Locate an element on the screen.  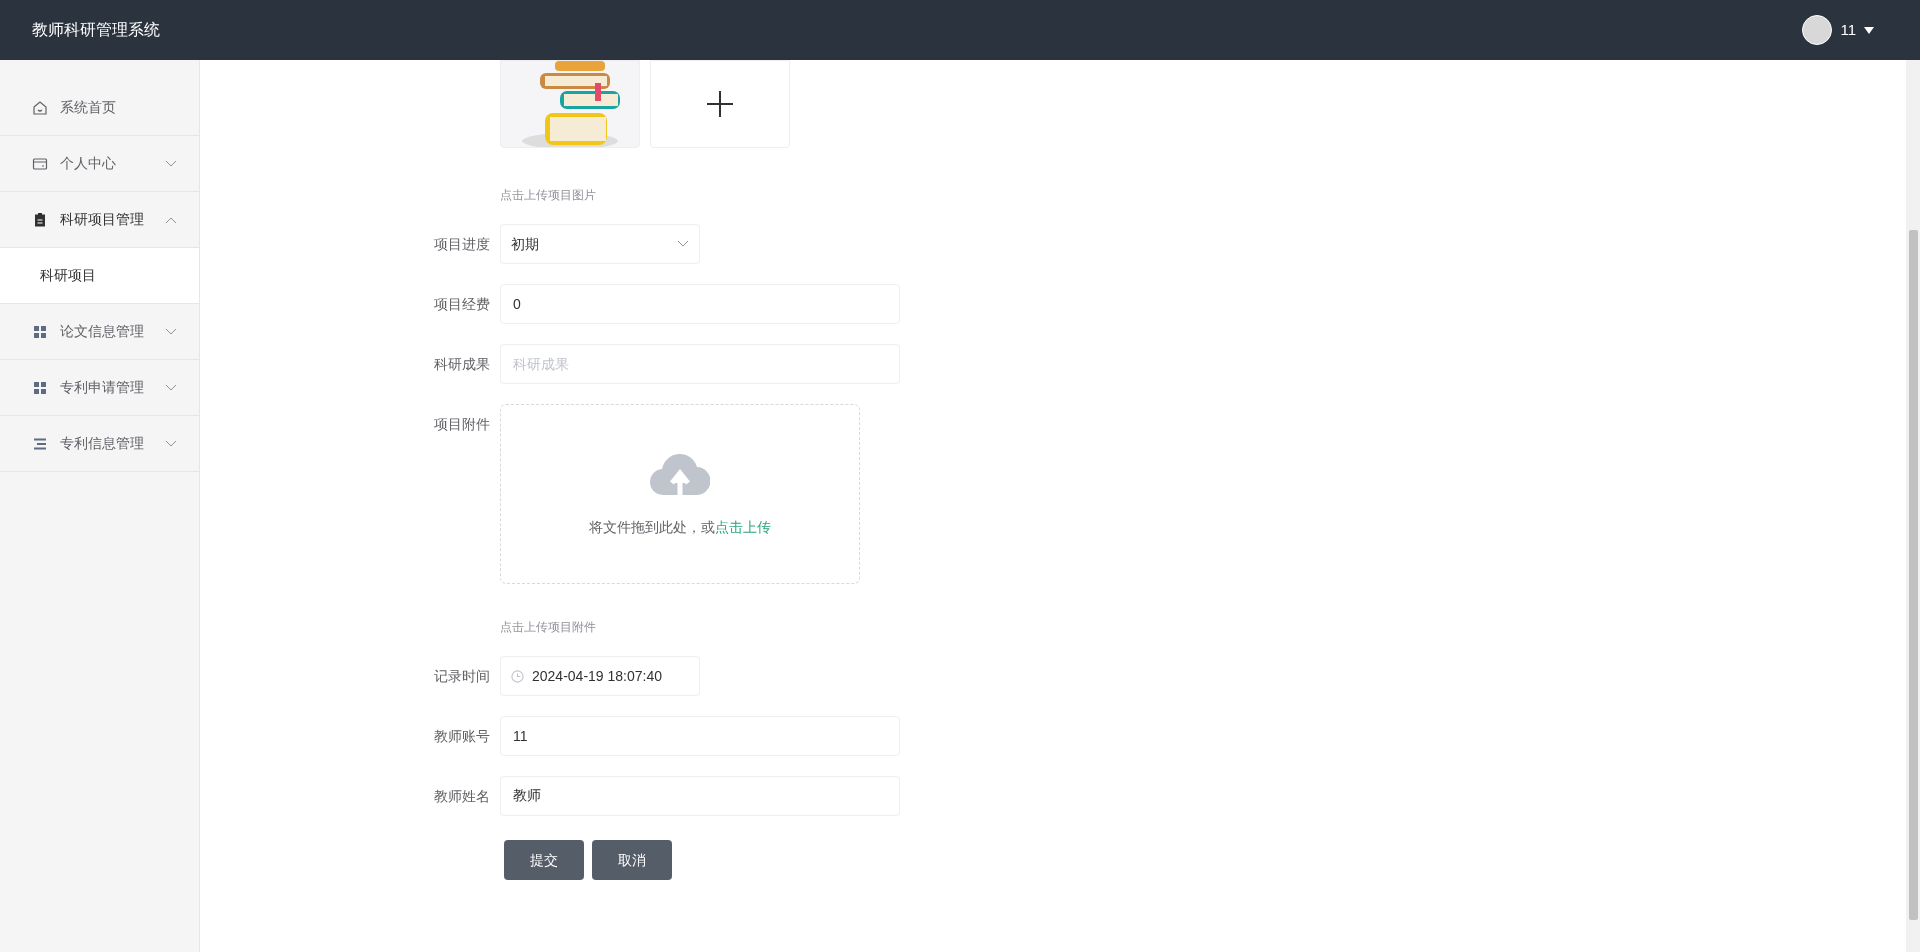
sidebar-item: 专利申请管理 is located at coordinates (99, 387).